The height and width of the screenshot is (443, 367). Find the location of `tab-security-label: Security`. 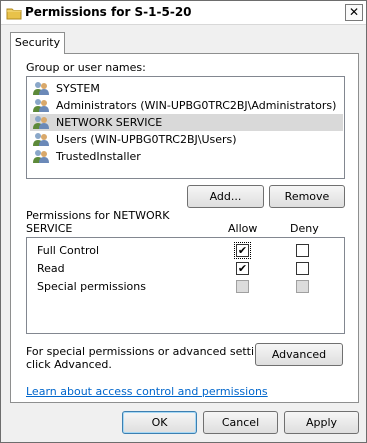

tab-security-label: Security is located at coordinates (37, 42).